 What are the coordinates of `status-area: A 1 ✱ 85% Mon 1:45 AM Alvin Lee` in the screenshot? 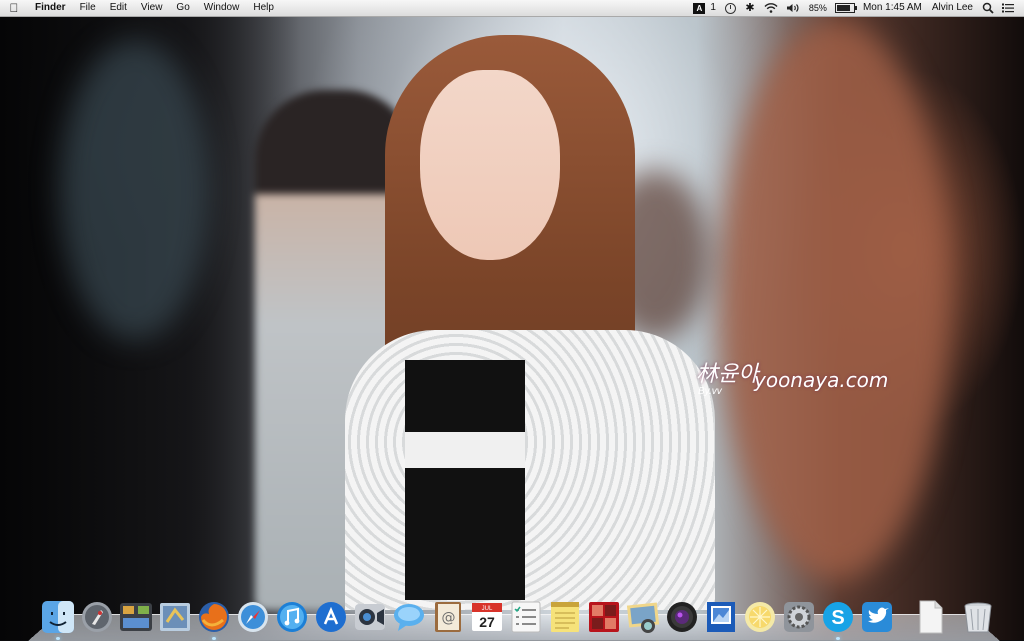 It's located at (856, 8).